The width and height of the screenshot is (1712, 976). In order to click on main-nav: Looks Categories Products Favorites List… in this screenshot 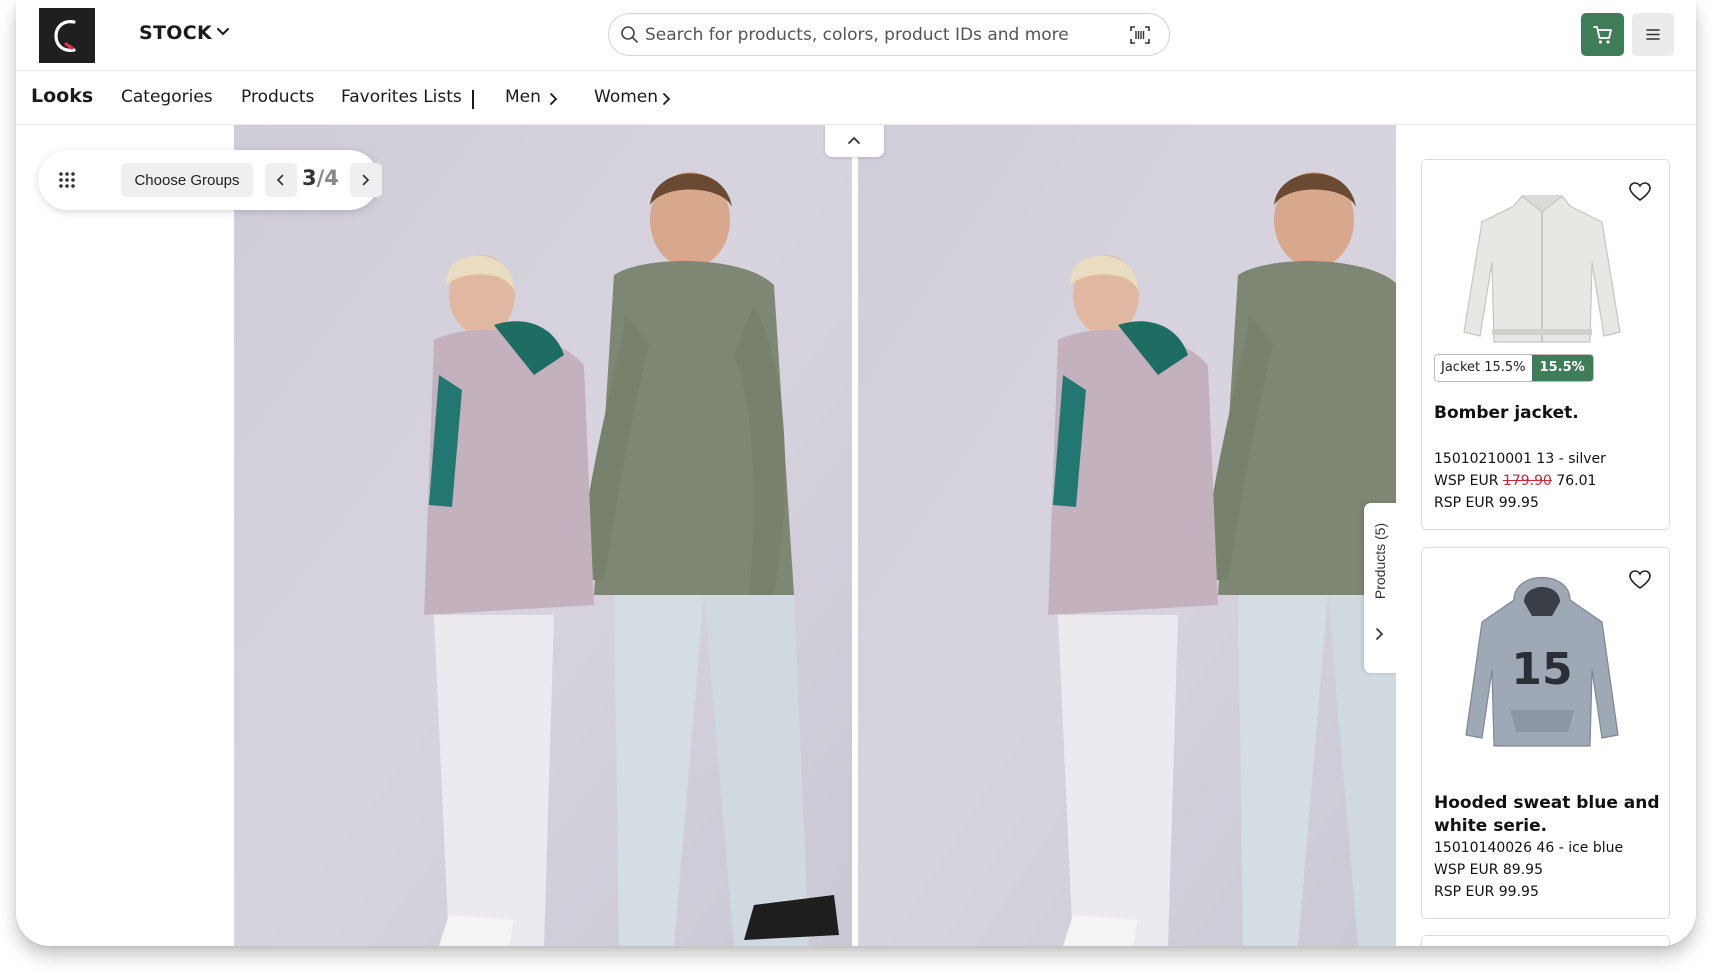, I will do `click(856, 98)`.